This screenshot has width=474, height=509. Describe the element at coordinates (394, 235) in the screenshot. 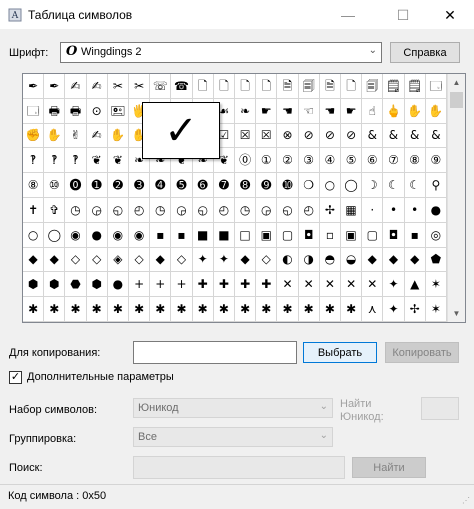

I see `character-cell: ◘` at that location.